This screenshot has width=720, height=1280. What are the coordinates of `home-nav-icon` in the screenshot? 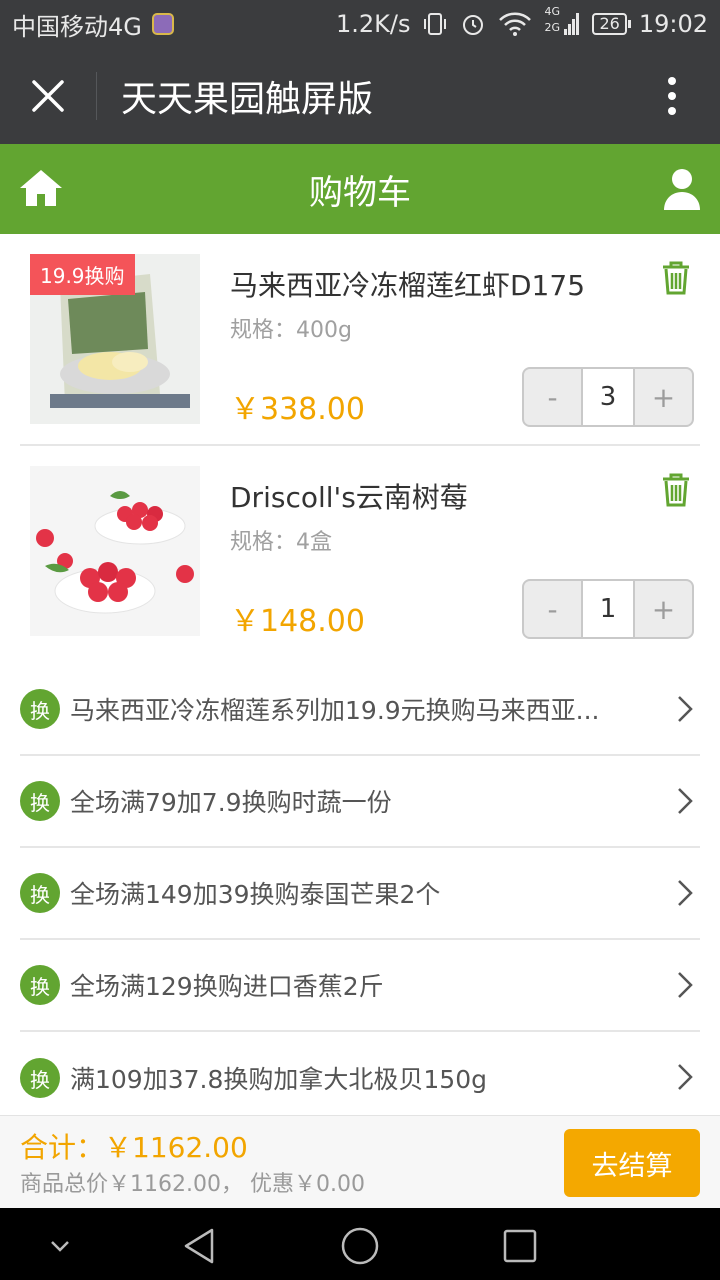 It's located at (360, 1246).